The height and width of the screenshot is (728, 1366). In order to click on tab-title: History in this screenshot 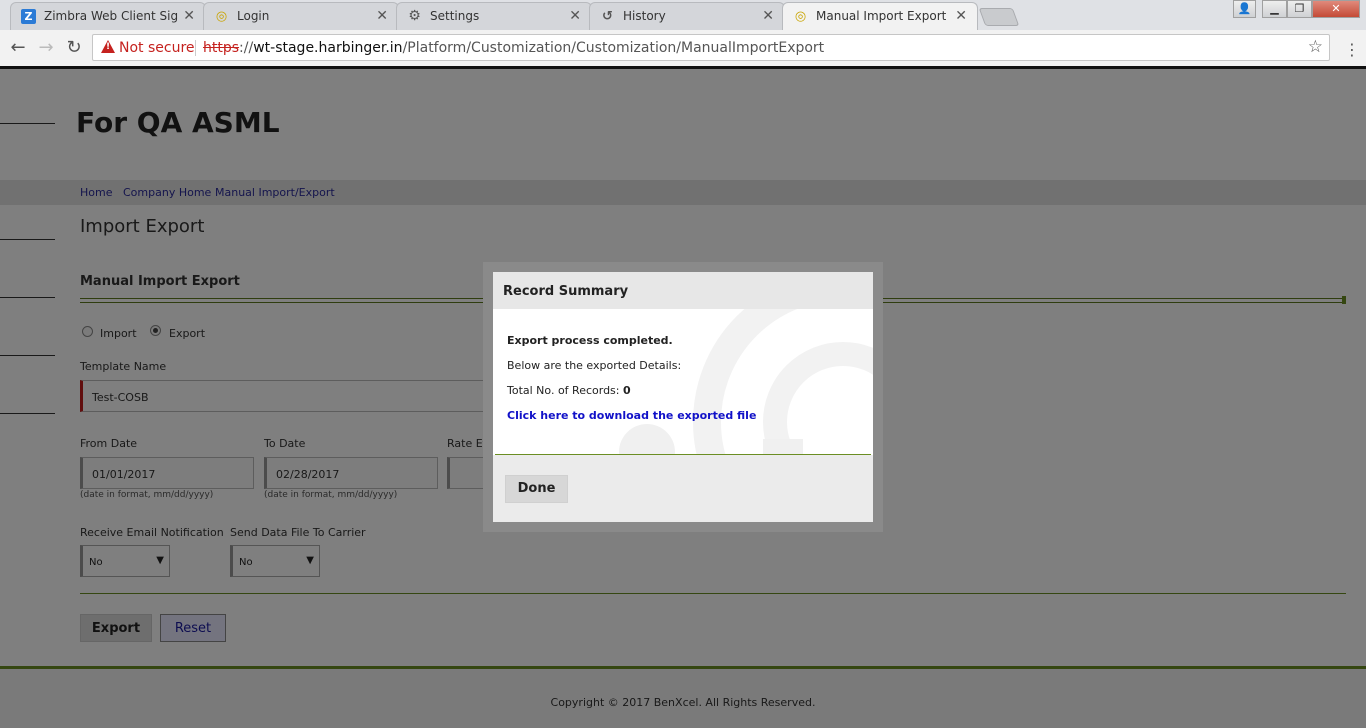, I will do `click(644, 16)`.